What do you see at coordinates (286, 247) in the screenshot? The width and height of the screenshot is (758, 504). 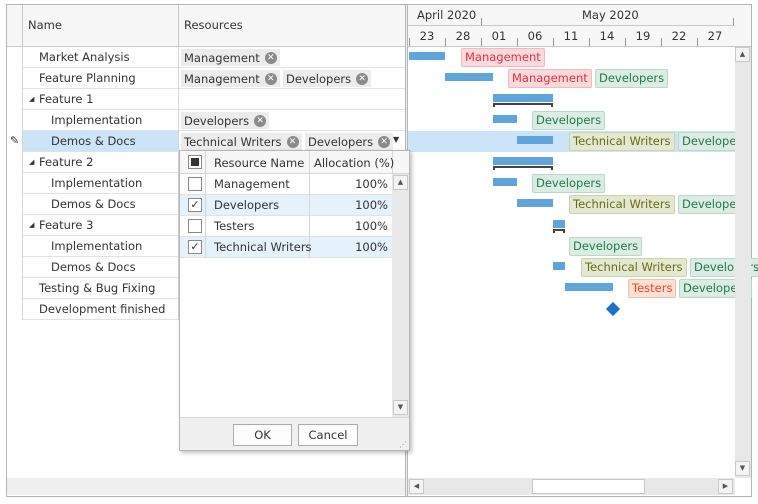 I see `resource-option-row: ✓ Technical Writers 100%` at bounding box center [286, 247].